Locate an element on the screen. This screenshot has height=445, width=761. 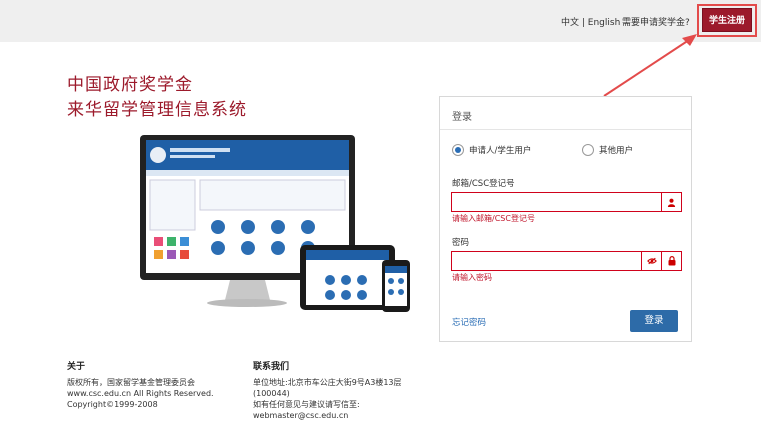
apply-scholarship-link: 需要申请奖学金? is located at coordinates (656, 21).